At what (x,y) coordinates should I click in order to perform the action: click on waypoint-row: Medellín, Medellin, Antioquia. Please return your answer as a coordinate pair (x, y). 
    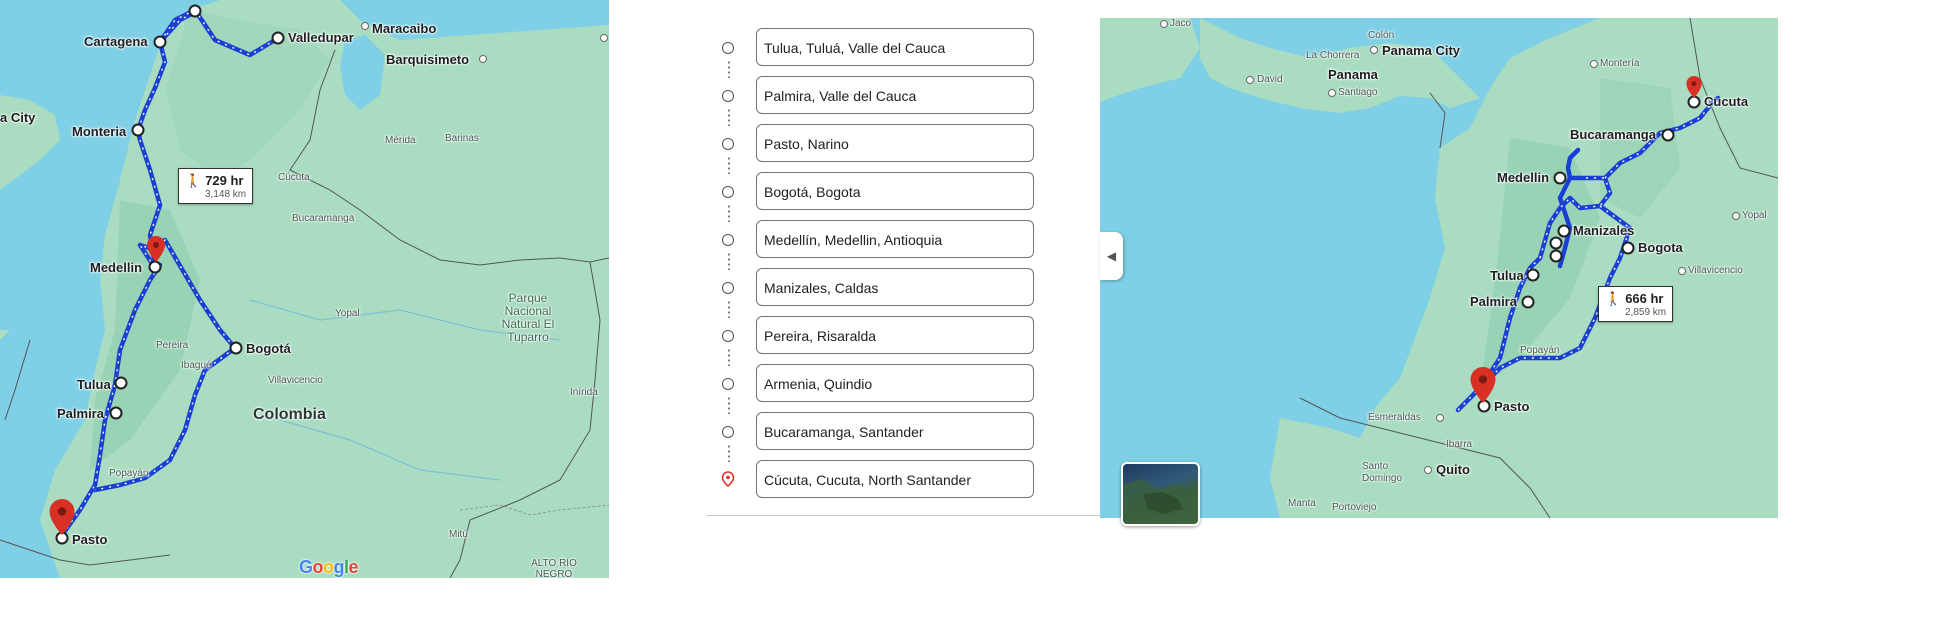
    Looking at the image, I should click on (903, 245).